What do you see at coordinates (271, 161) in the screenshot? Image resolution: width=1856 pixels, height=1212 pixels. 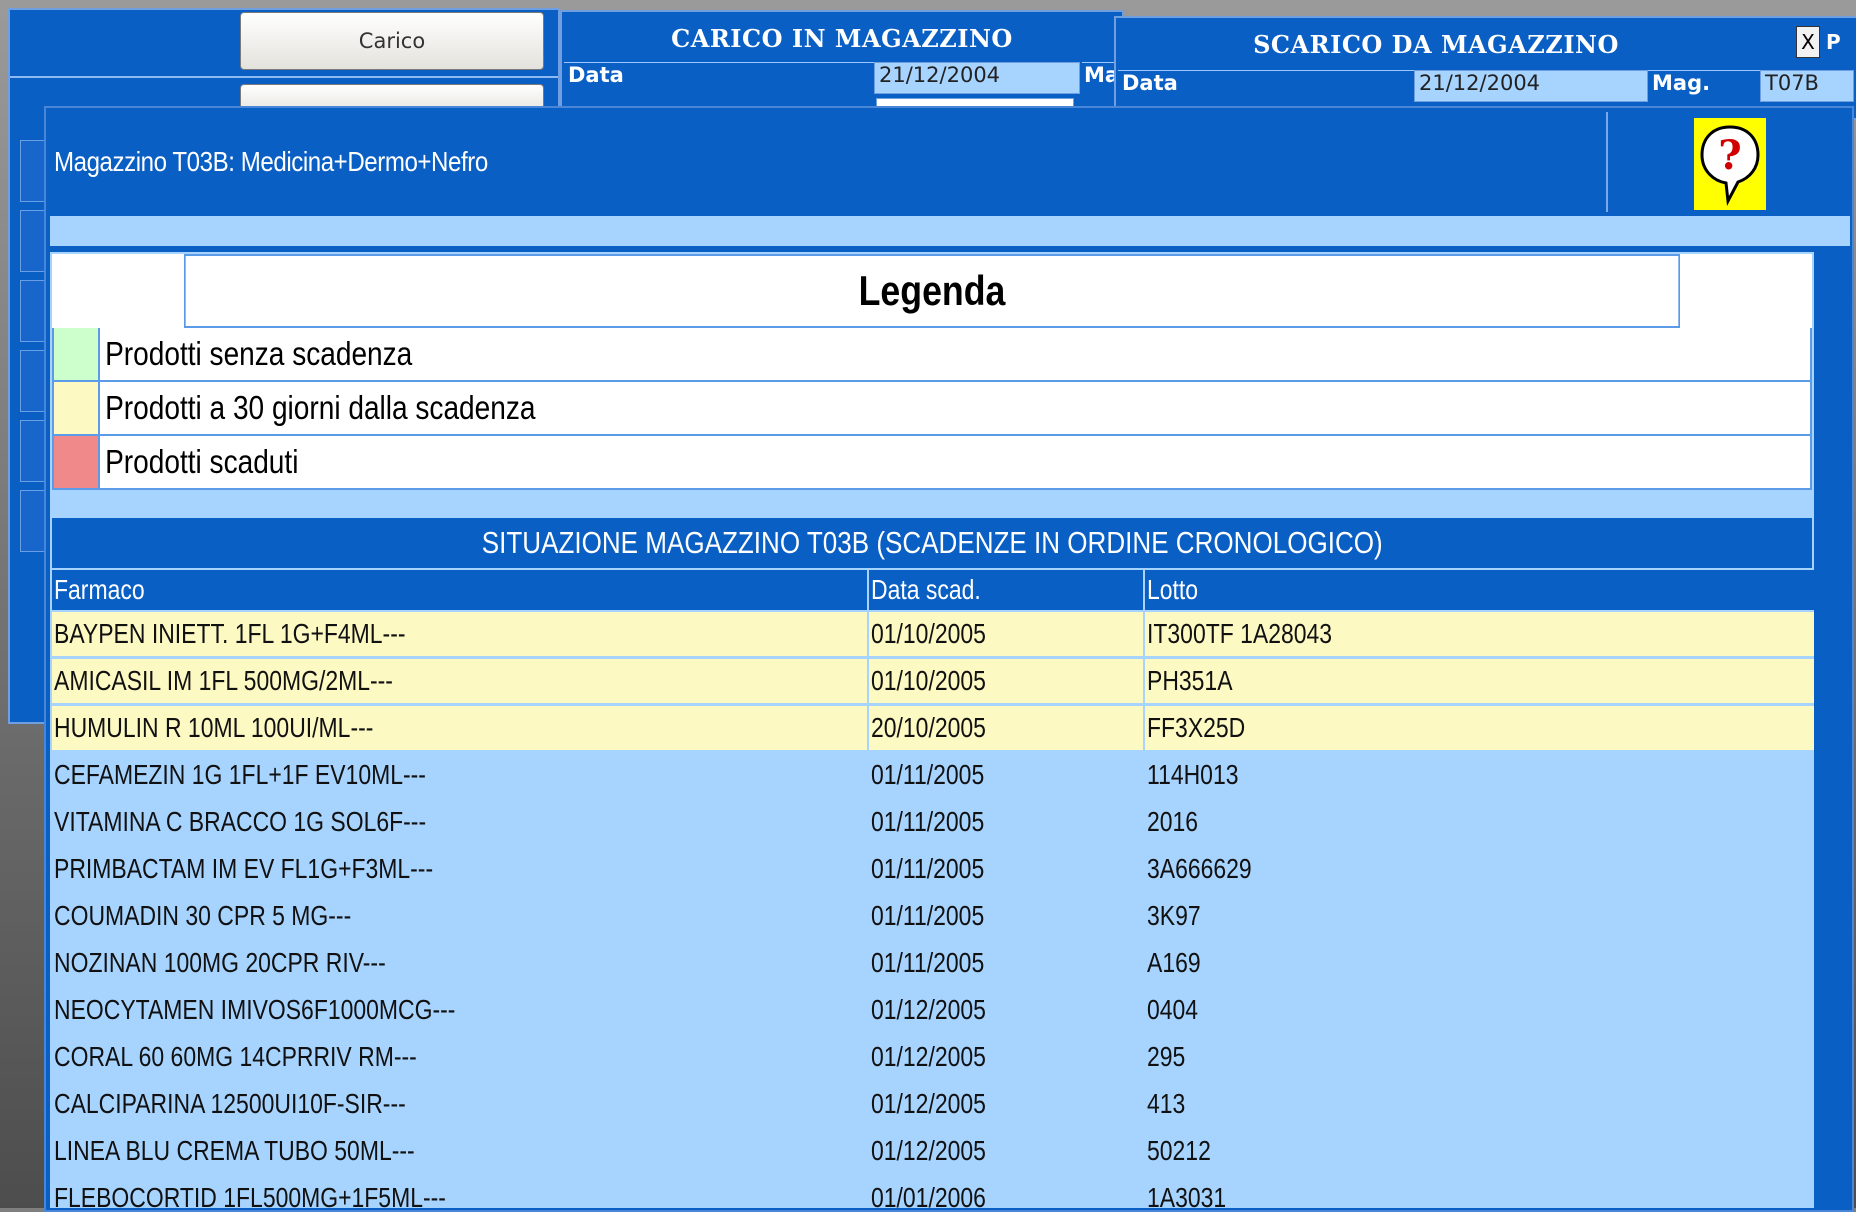 I see `window-title: Magazzino T03B: Medicina+Dermo+Nefro` at bounding box center [271, 161].